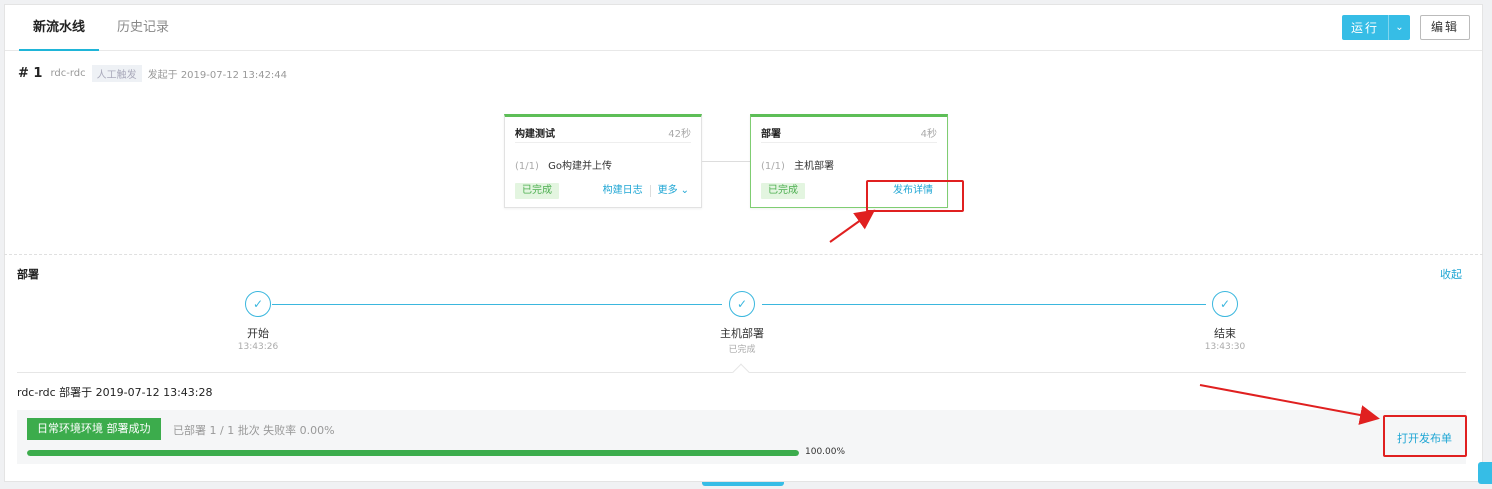  What do you see at coordinates (742, 350) in the screenshot?
I see `step-status-host-deploy: 已完成` at bounding box center [742, 350].